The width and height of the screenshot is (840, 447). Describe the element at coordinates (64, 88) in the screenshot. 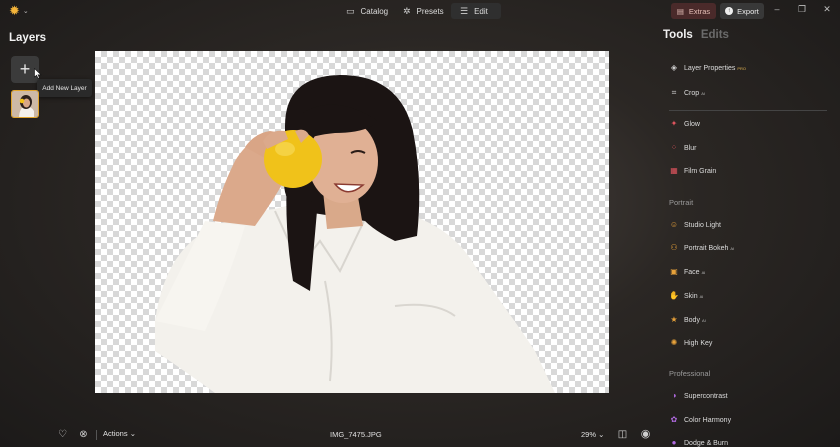

I see `add-layer-tooltip: Add New Layer` at that location.